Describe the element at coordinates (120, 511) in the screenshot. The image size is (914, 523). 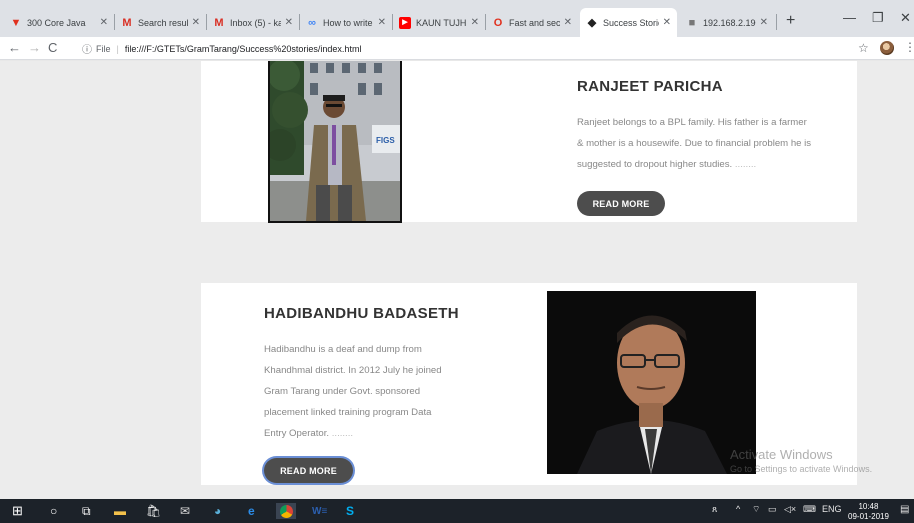
I see `file-explorer-icon: ▬` at that location.